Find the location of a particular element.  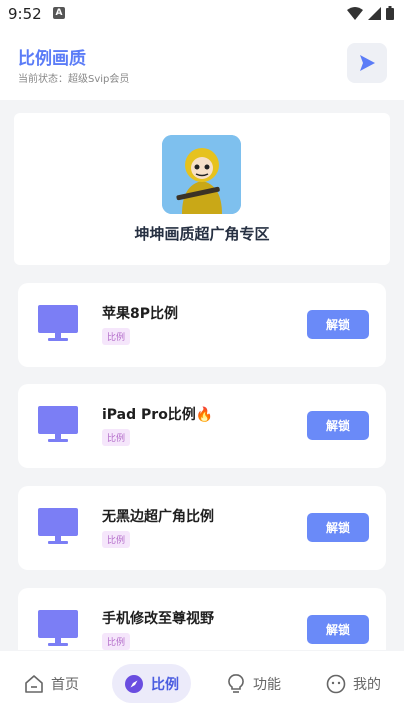

nav-item-profile: 我的 is located at coordinates (353, 683).